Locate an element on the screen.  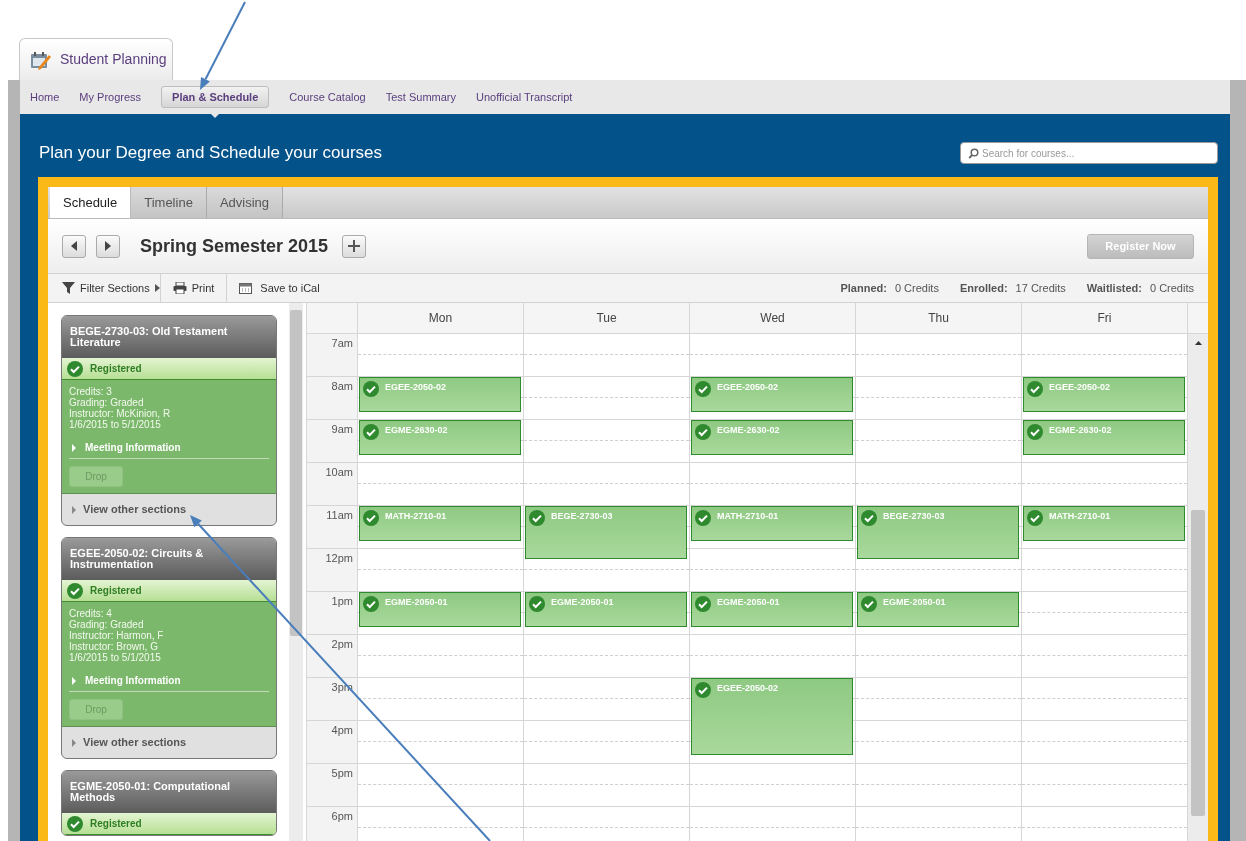
plus-icon is located at coordinates (354, 246).